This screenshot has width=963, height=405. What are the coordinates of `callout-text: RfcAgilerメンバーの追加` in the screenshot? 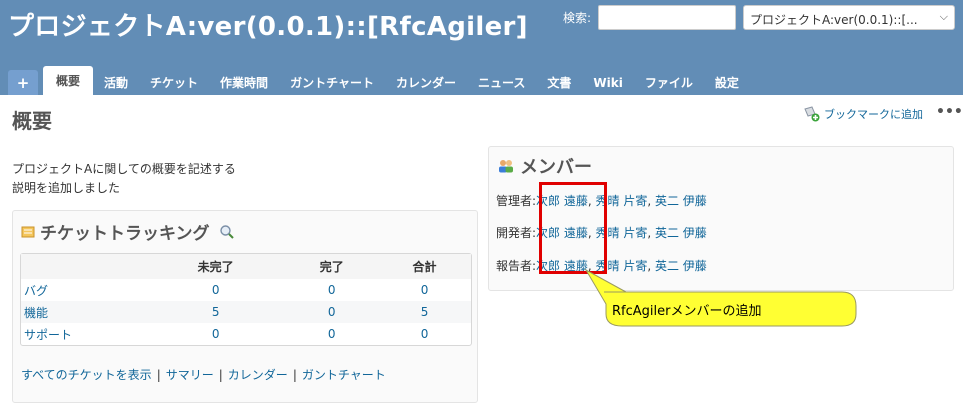 It's located at (687, 311).